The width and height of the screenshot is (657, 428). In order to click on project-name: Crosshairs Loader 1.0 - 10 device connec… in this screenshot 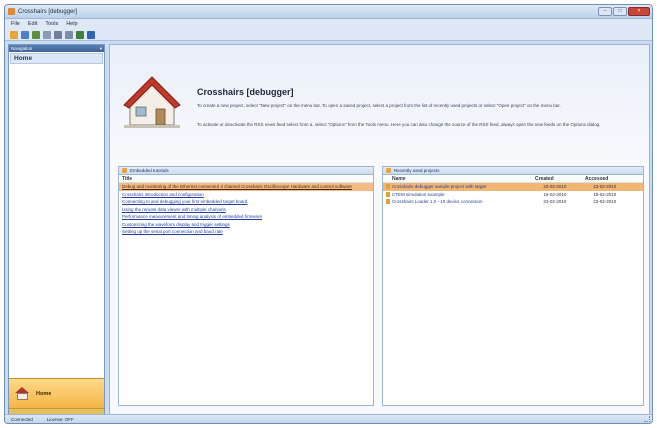, I will do `click(467, 201)`.